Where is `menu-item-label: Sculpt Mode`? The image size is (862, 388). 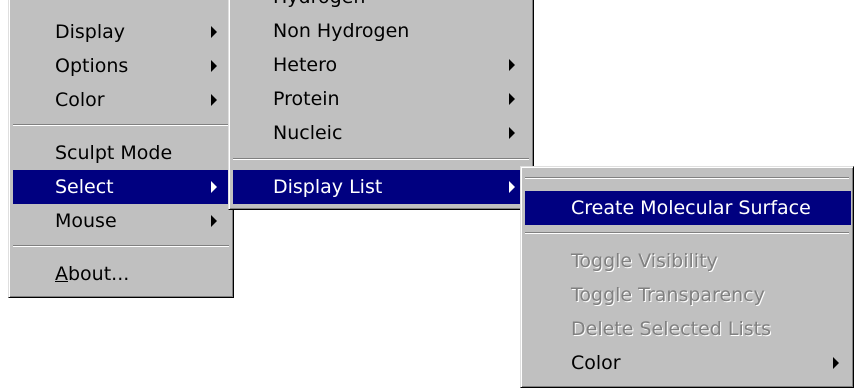 menu-item-label: Sculpt Mode is located at coordinates (114, 153).